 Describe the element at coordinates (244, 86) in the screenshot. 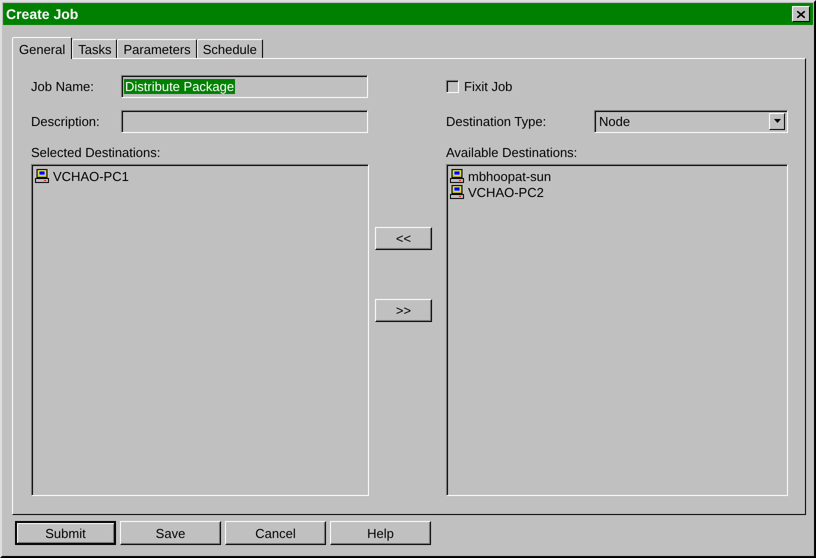

I see `input-field: Distribute Package` at that location.